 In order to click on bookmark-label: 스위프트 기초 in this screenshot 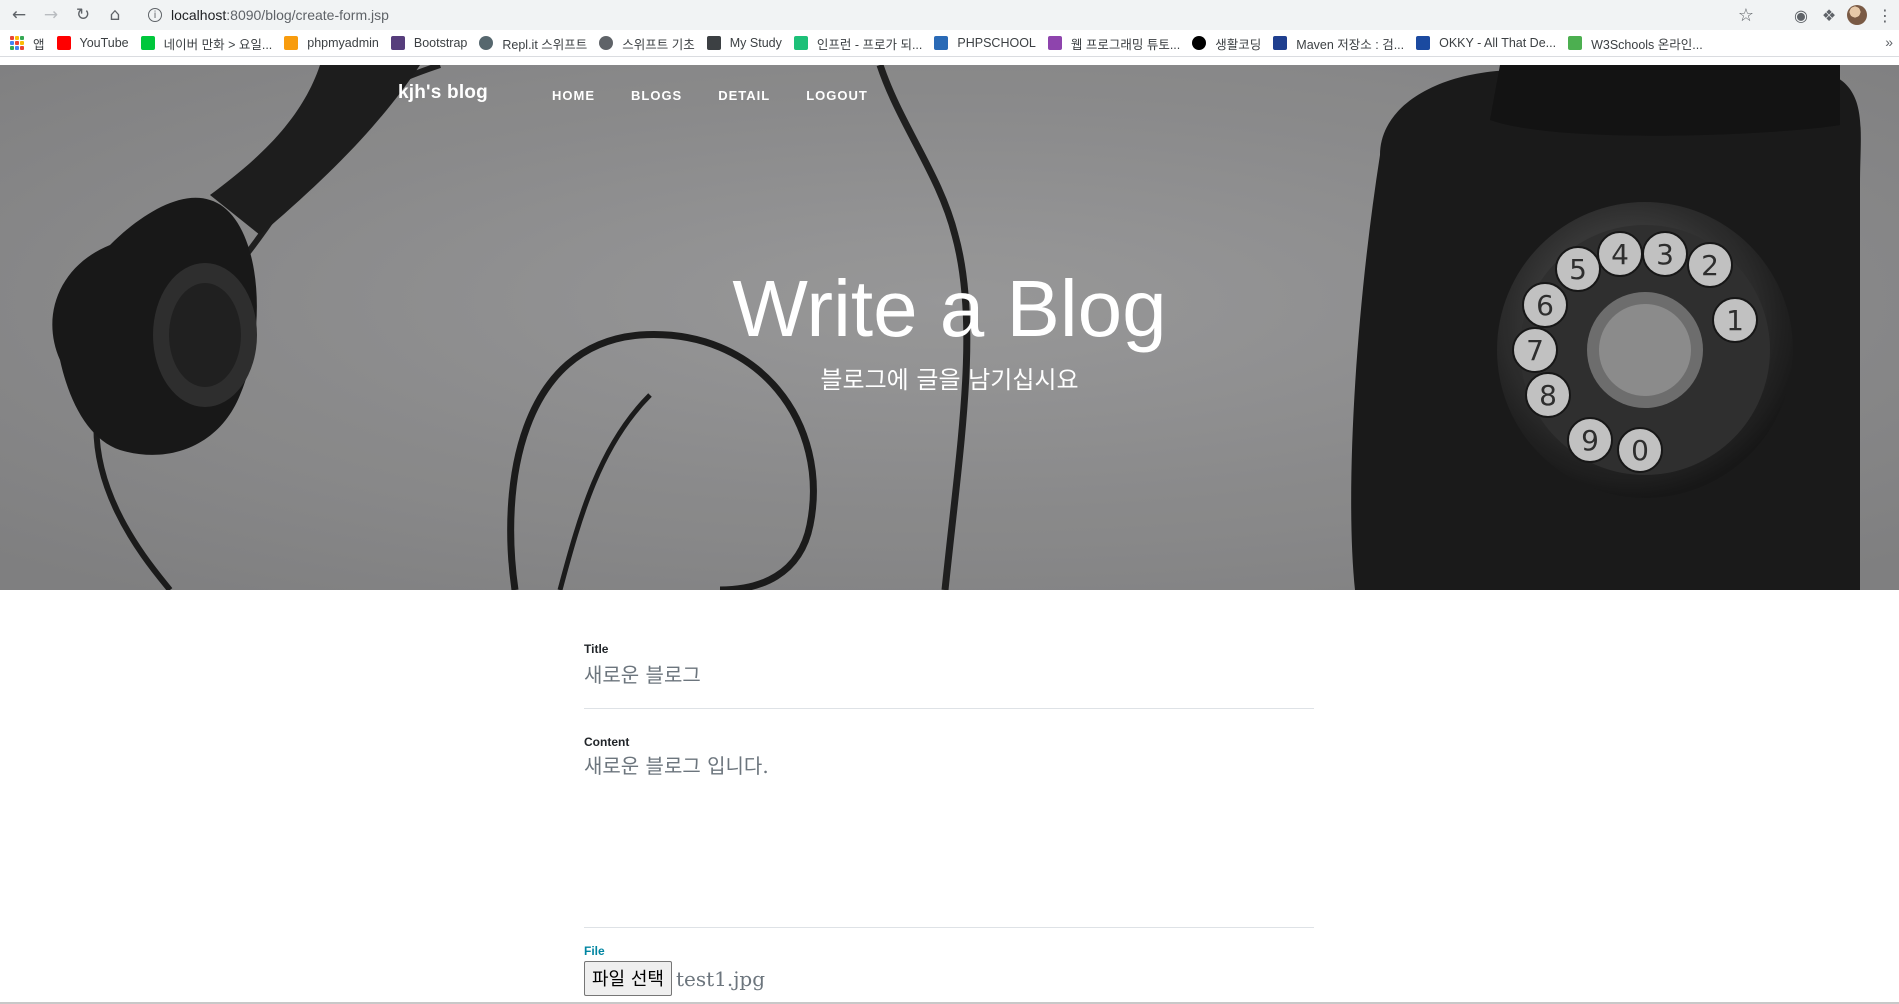, I will do `click(658, 44)`.